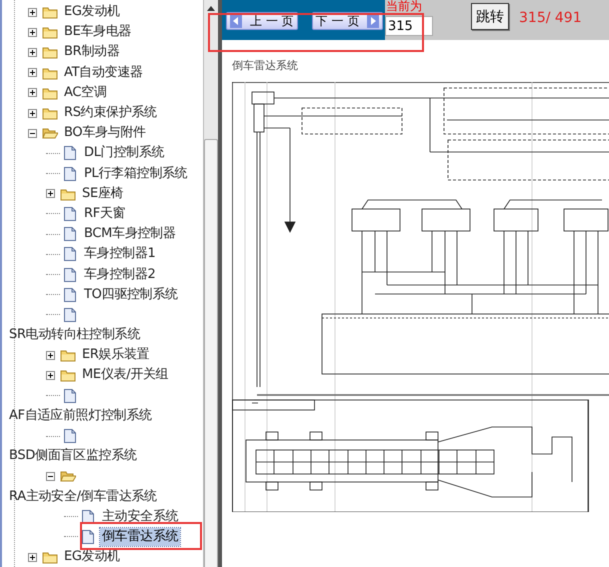  Describe the element at coordinates (211, 8) in the screenshot. I see `scroll-up-icon` at that location.